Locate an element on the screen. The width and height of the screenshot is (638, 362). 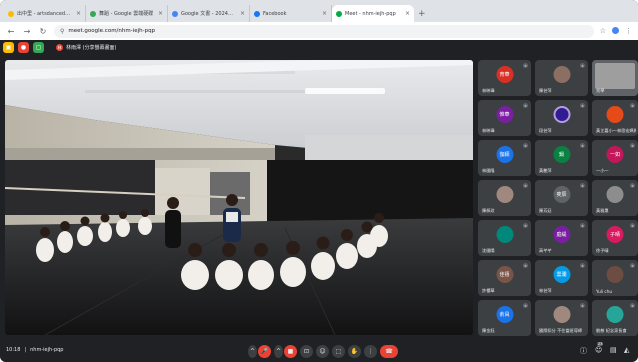
participant-tile: ✕ 黃芷嘉小一林思宏媽媽 is located at coordinates (615, 118).